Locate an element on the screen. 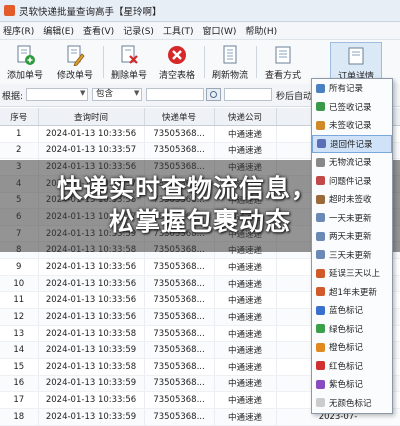  menu-item-record-filter: 超1年未更新 is located at coordinates (352, 292).